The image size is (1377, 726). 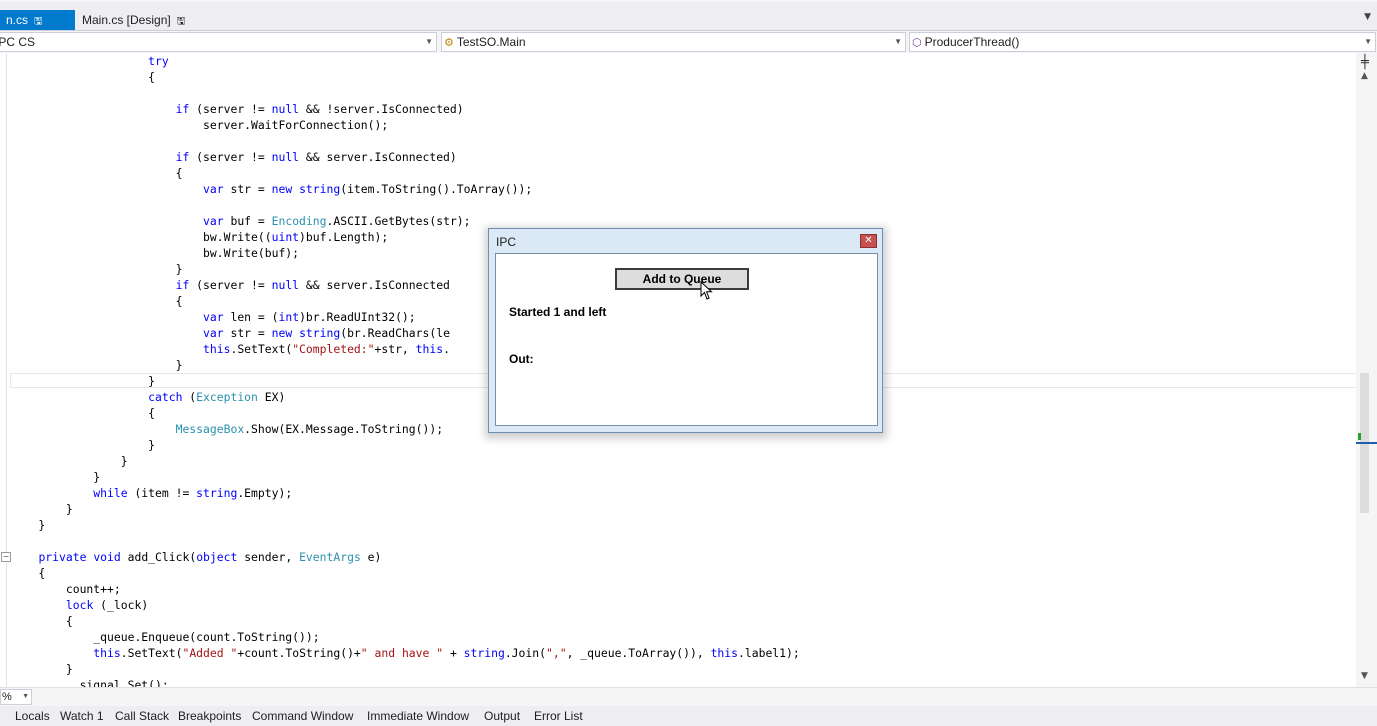 What do you see at coordinates (1364, 76) in the screenshot?
I see `scroll-up-icon: ▲` at bounding box center [1364, 76].